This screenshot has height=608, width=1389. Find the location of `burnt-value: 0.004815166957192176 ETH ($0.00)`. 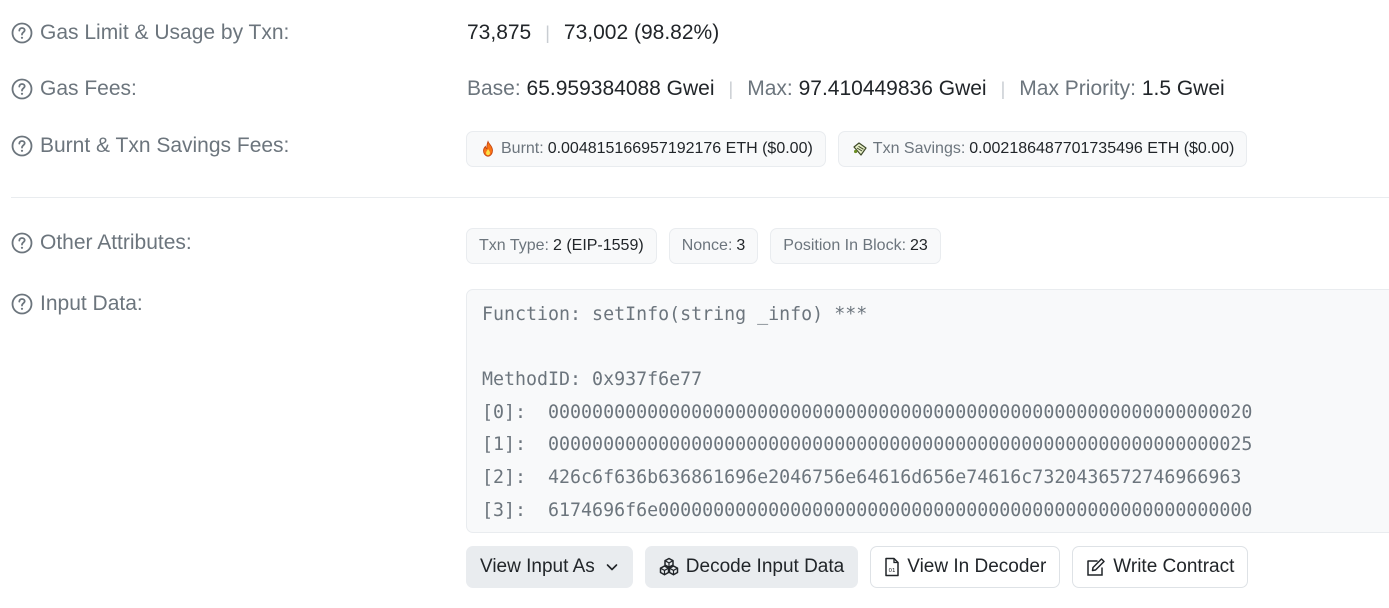

burnt-value: 0.004815166957192176 ETH ($0.00) is located at coordinates (680, 148).